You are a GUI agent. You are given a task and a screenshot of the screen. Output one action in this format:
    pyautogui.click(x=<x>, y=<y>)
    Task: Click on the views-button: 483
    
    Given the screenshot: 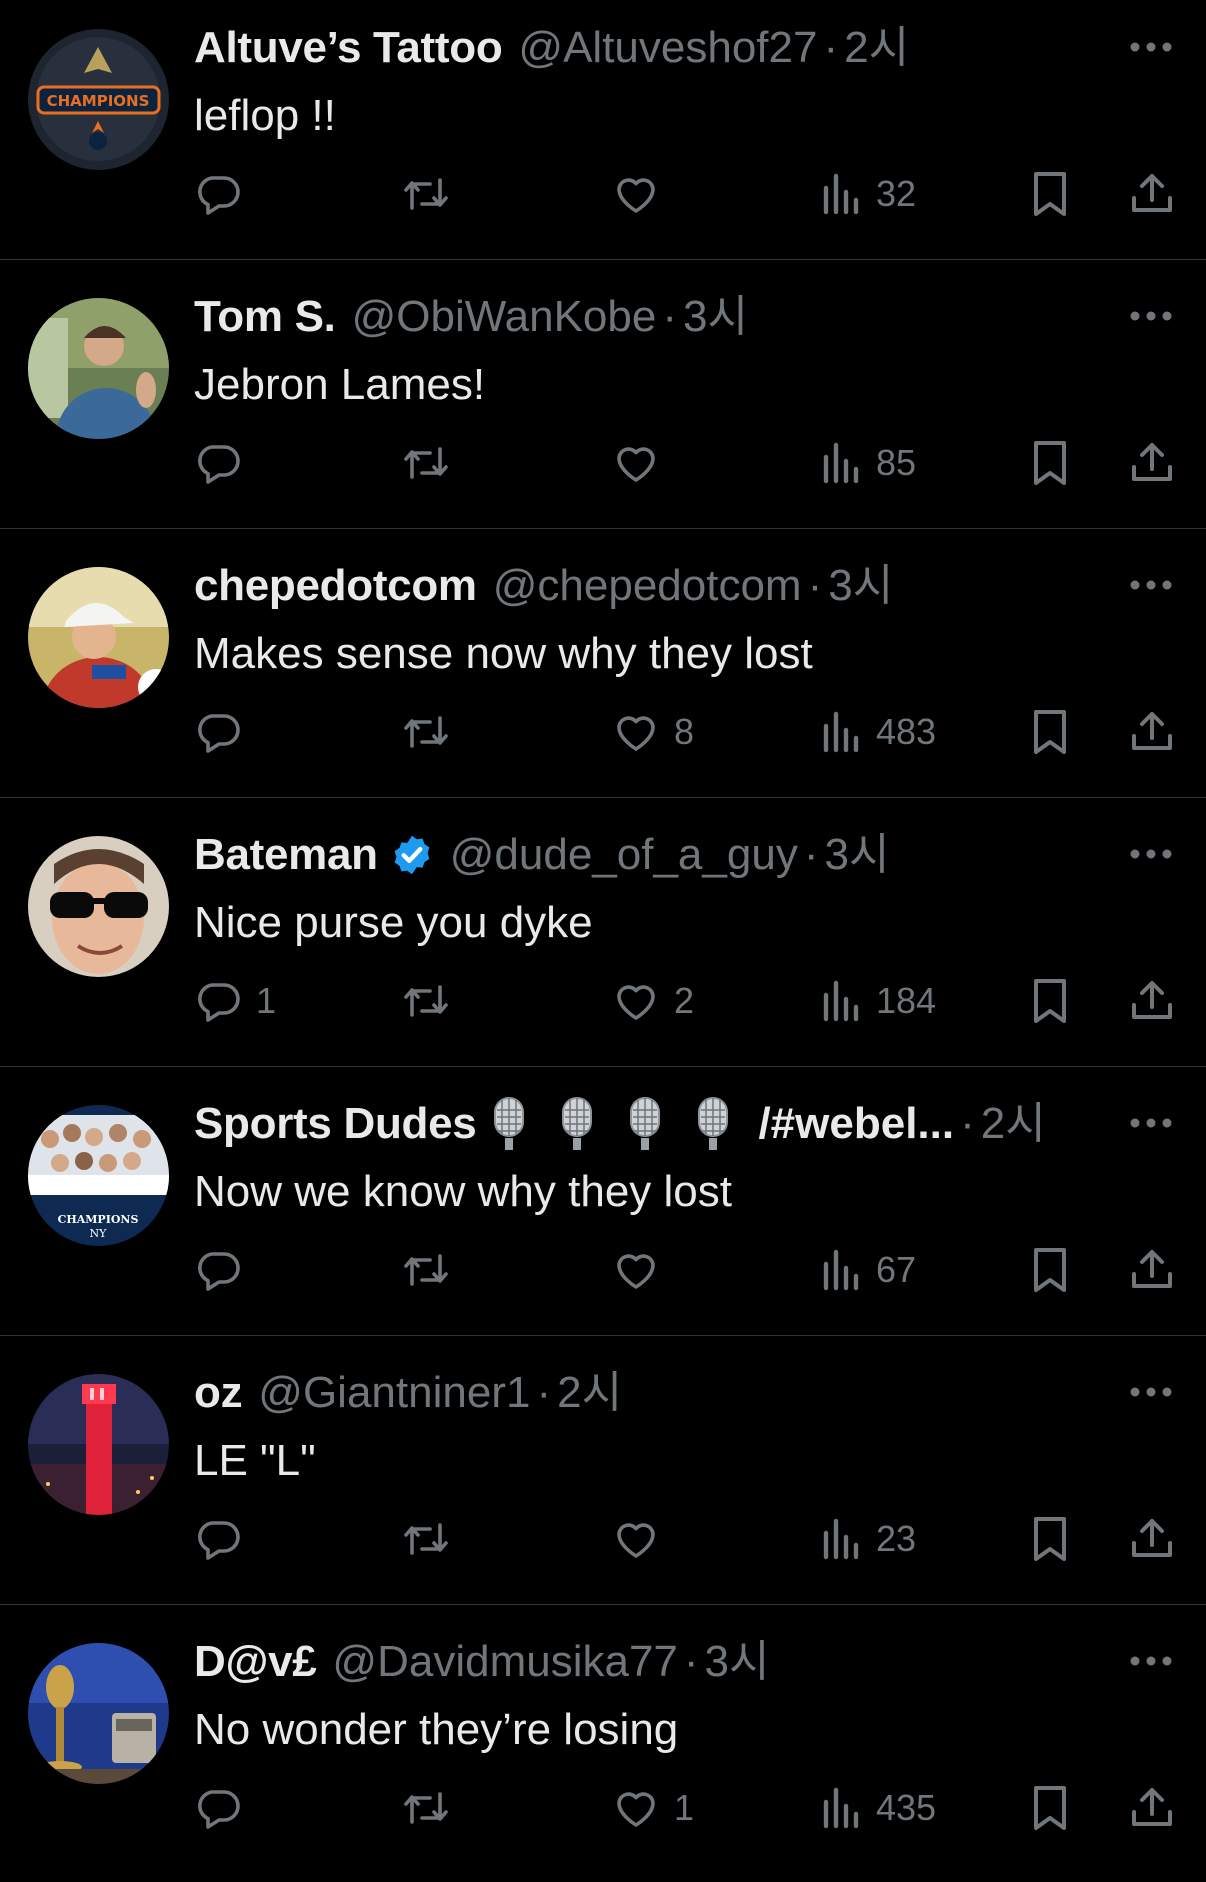 What is the action you would take?
    pyautogui.click(x=879, y=732)
    